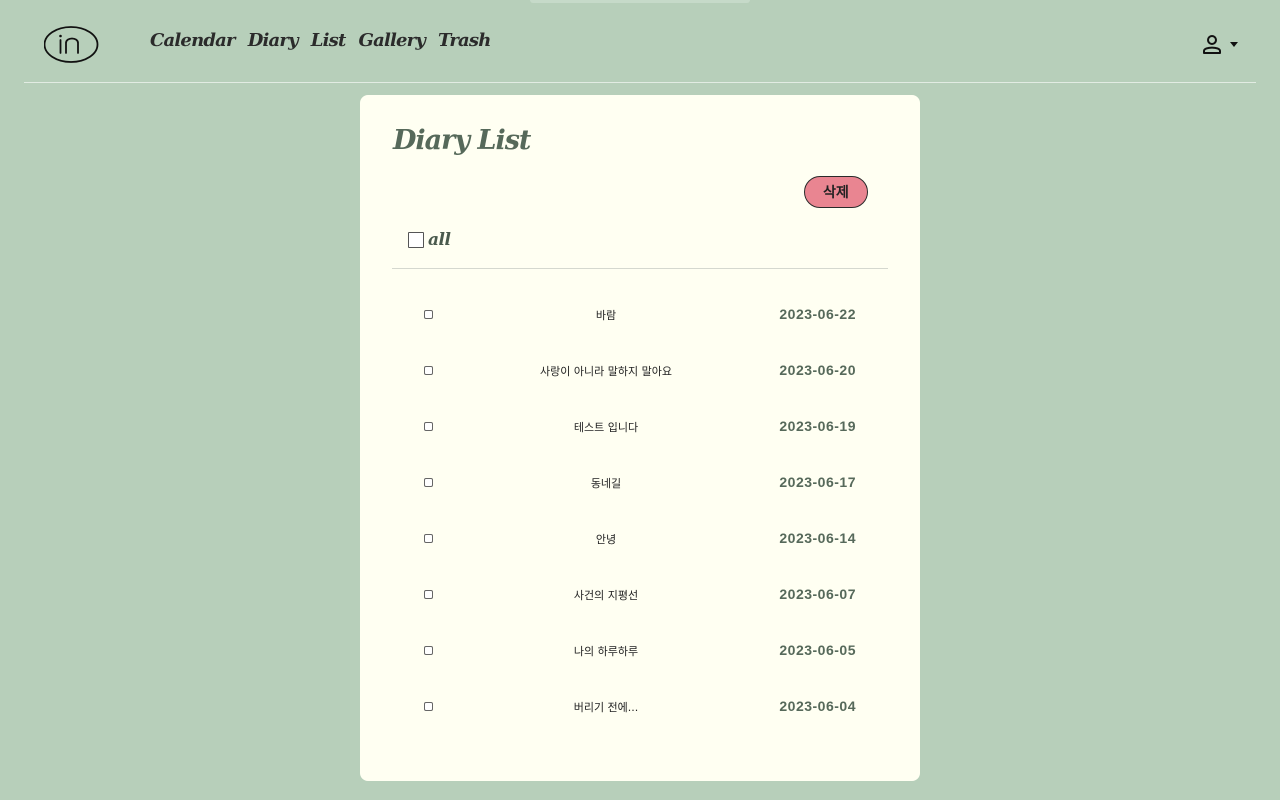  I want to click on user-menu-toggle, so click(1220, 44).